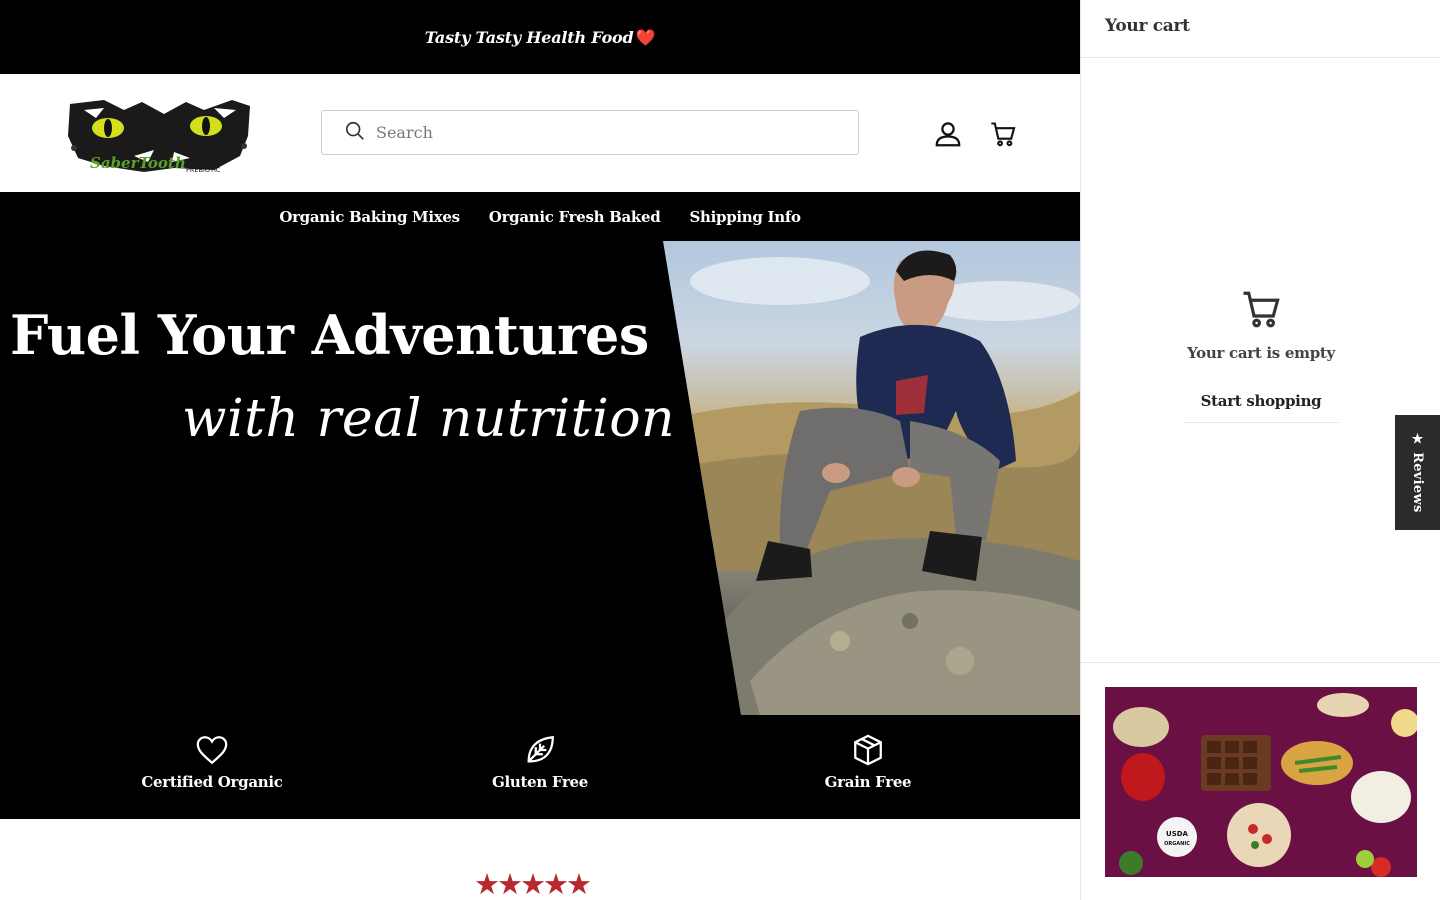  Describe the element at coordinates (529, 37) in the screenshot. I see `announcement-text: Tasty Tasty Health Food` at that location.